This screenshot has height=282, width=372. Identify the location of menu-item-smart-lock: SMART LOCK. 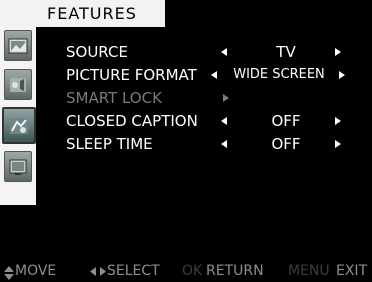
(211, 98).